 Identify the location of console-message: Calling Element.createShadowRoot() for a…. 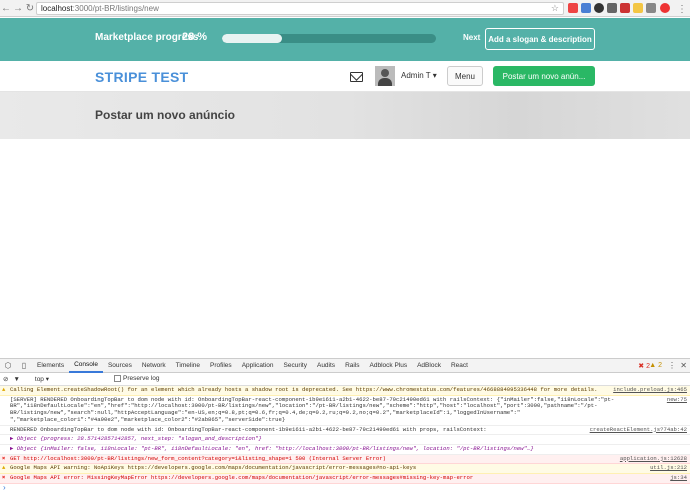
(304, 389).